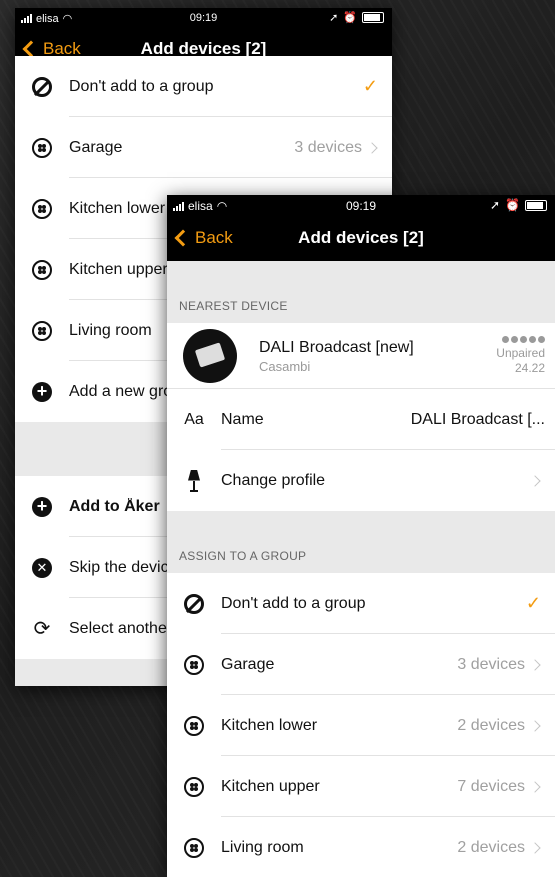  Describe the element at coordinates (269, 725) in the screenshot. I see `group-label: Kitchen lower` at that location.